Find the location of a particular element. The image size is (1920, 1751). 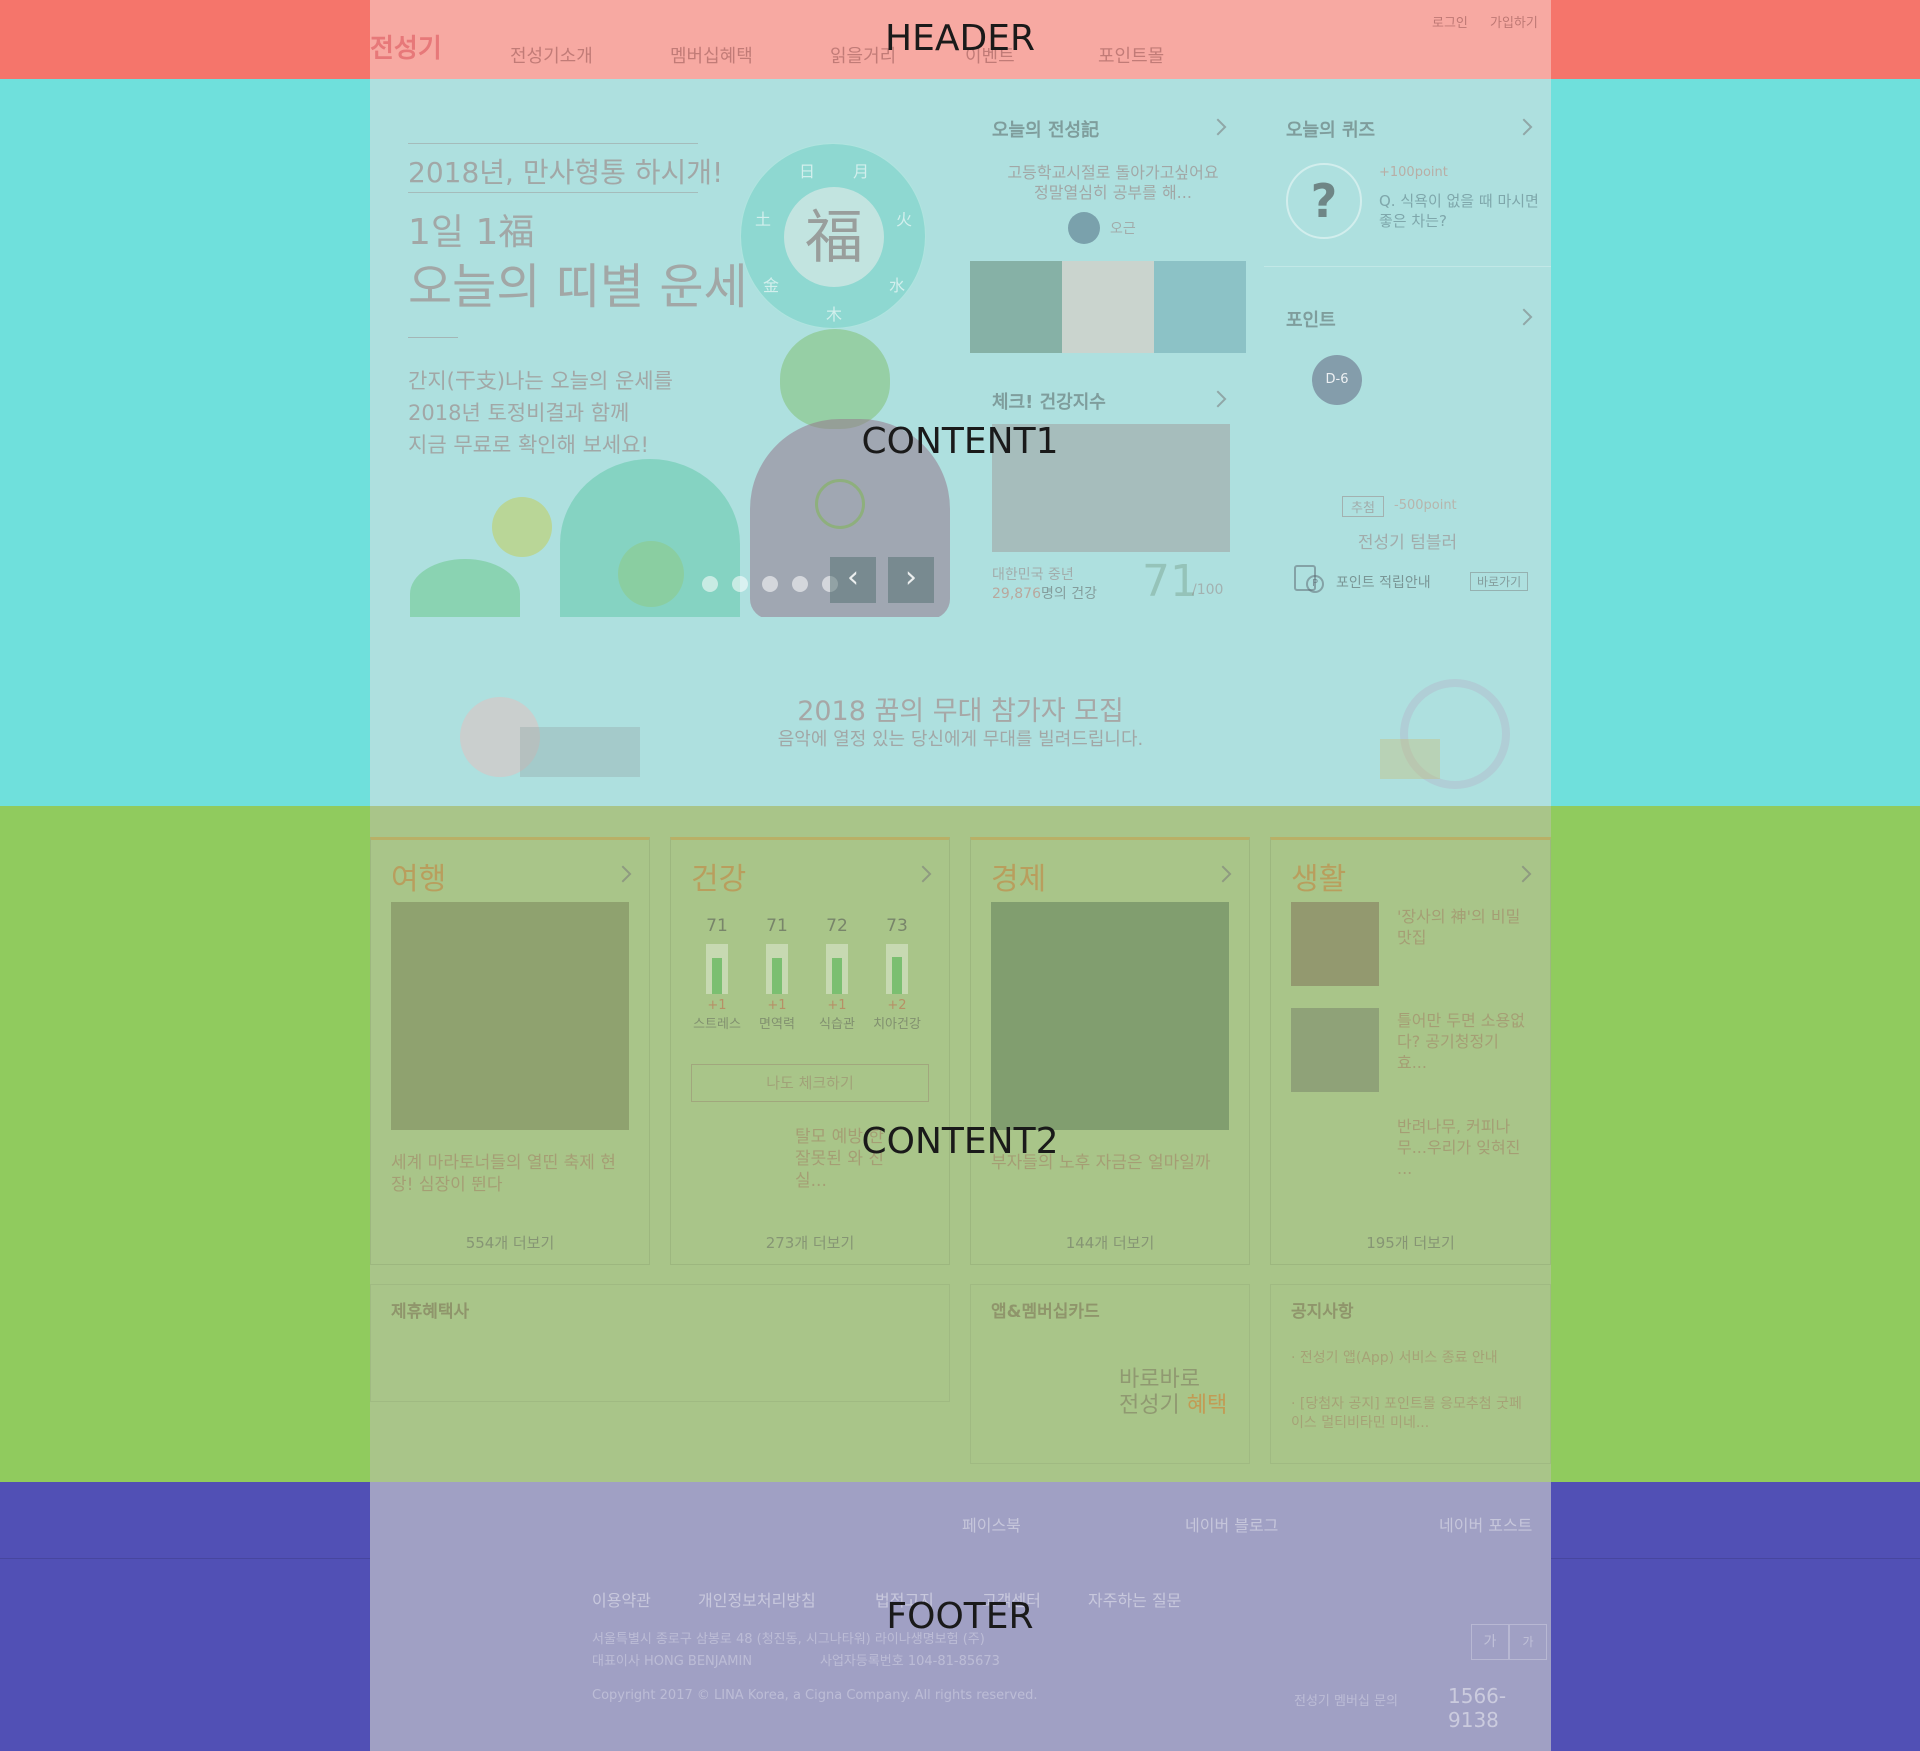

life-more-link: 195개 더보기 is located at coordinates (1410, 1242).